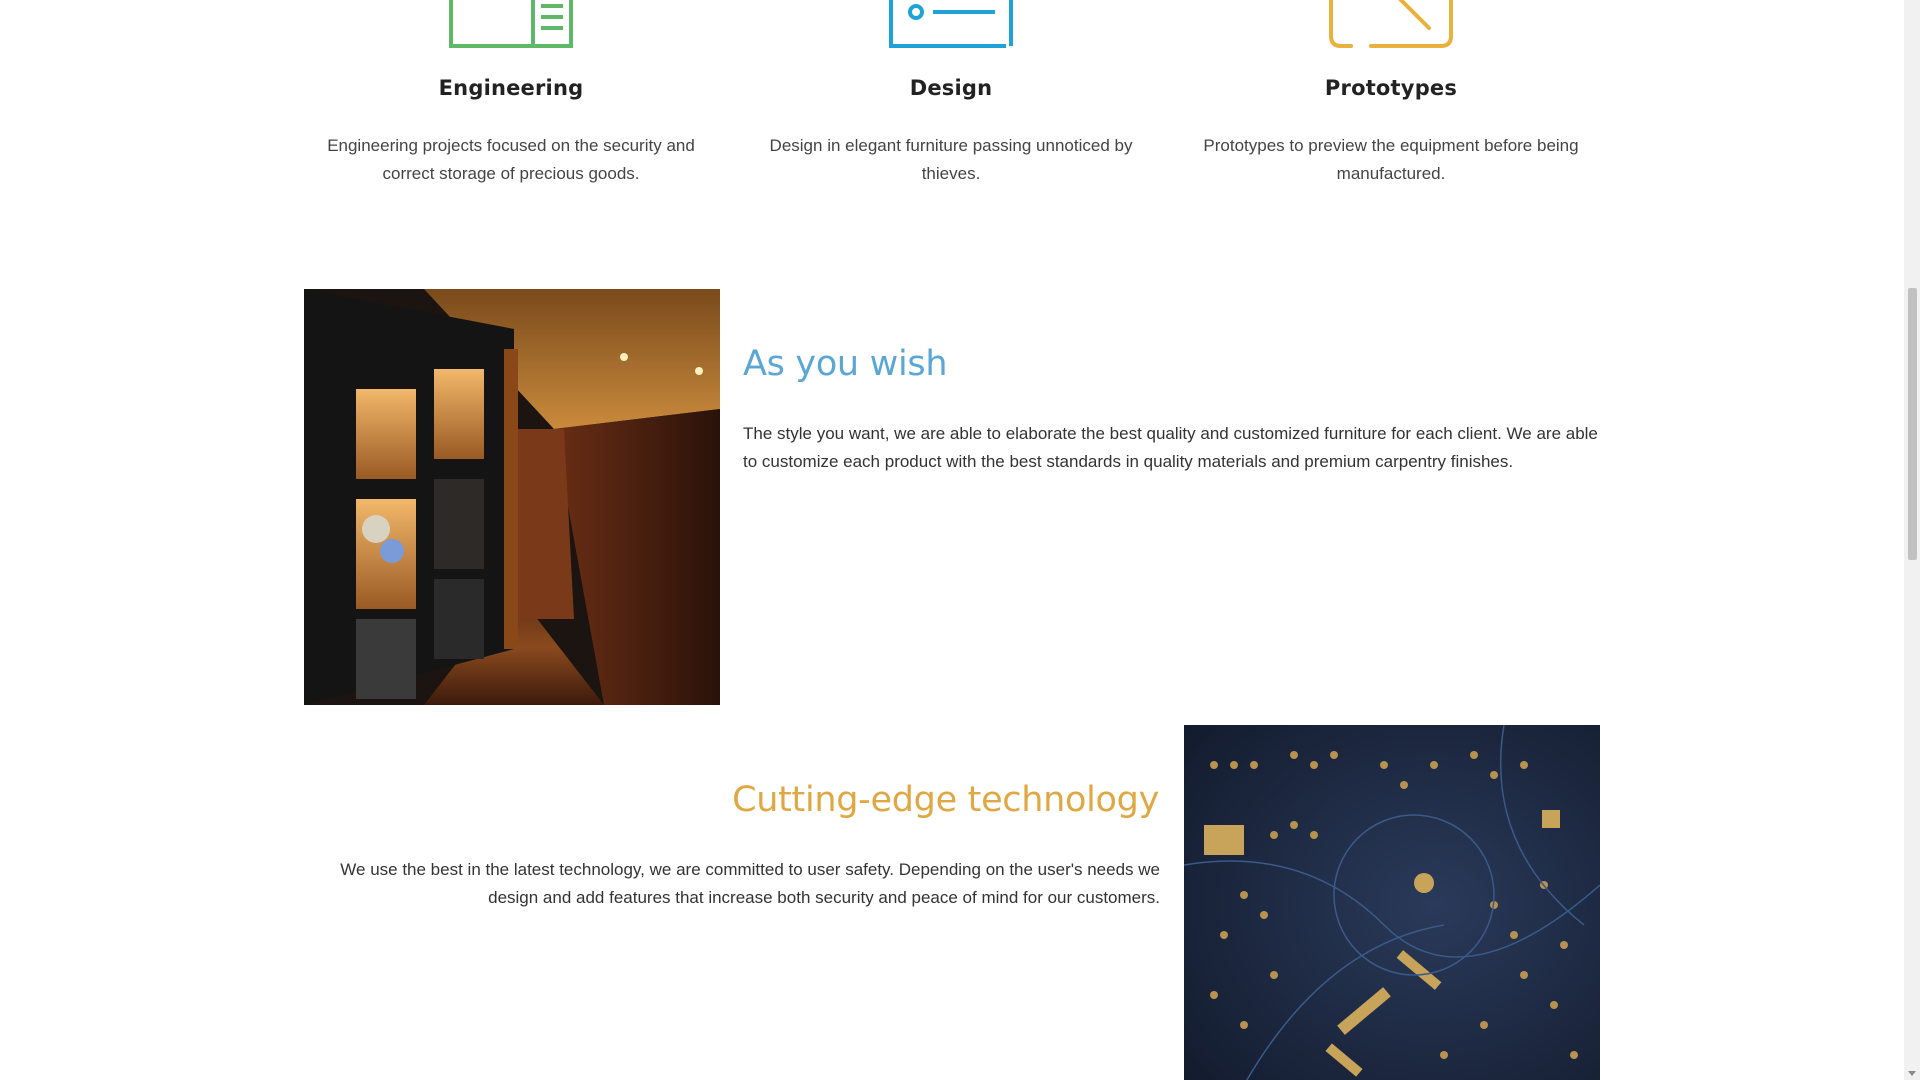  What do you see at coordinates (511, 27) in the screenshot?
I see `blueprint-icon` at bounding box center [511, 27].